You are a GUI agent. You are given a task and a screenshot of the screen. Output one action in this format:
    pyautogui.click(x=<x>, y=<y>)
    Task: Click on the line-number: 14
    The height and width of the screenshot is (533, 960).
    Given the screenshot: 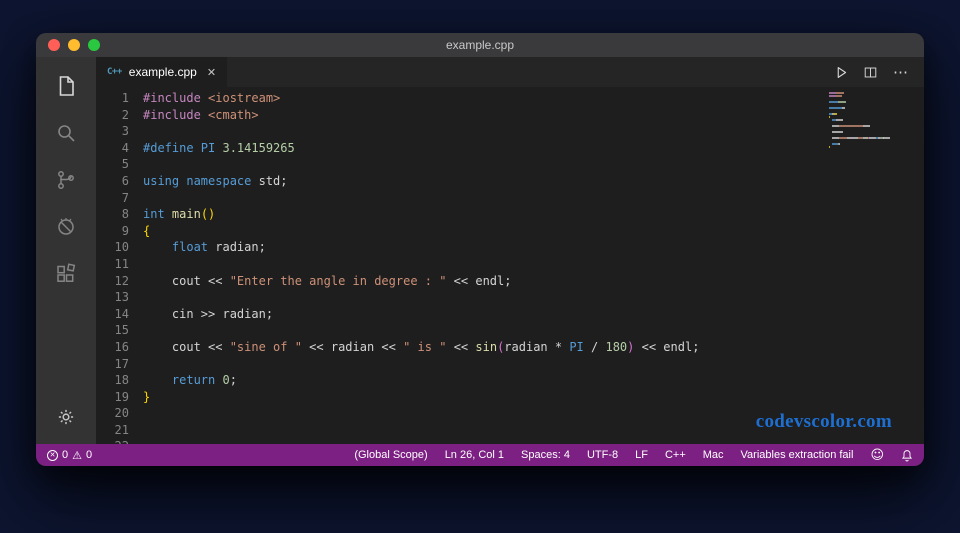 What is the action you would take?
    pyautogui.click(x=121, y=313)
    